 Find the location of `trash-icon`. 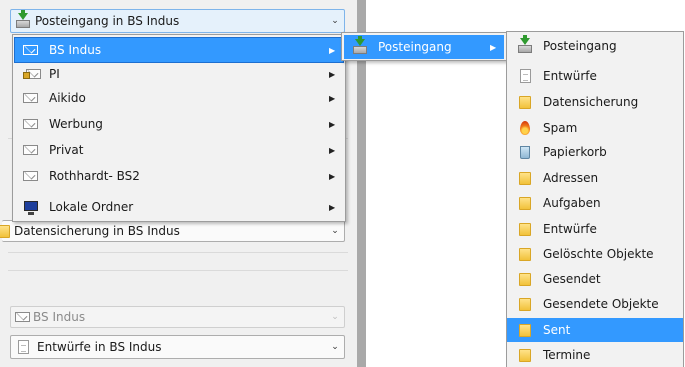

trash-icon is located at coordinates (525, 152).